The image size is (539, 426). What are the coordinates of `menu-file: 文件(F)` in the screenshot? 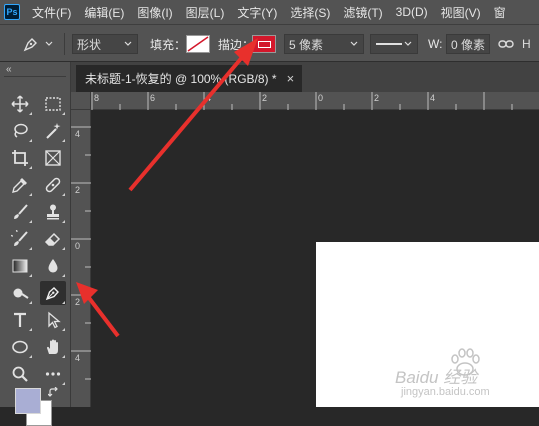 It's located at (51, 12).